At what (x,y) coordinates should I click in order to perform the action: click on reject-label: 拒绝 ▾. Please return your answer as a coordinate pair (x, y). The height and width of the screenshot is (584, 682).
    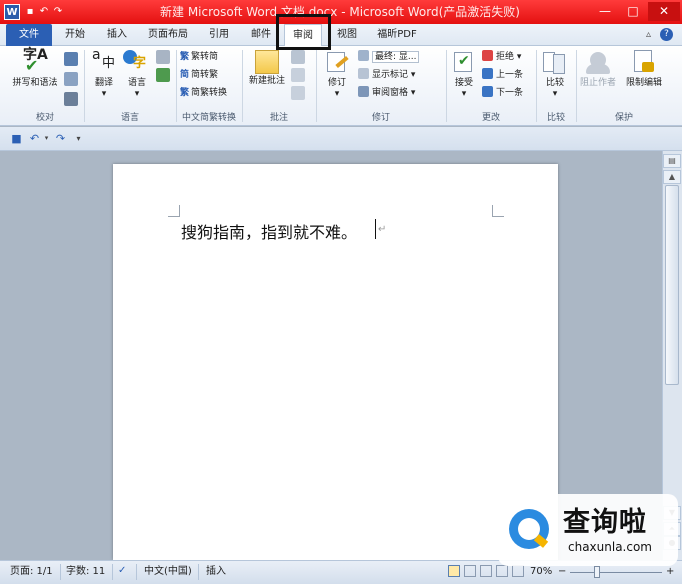
    Looking at the image, I should click on (509, 57).